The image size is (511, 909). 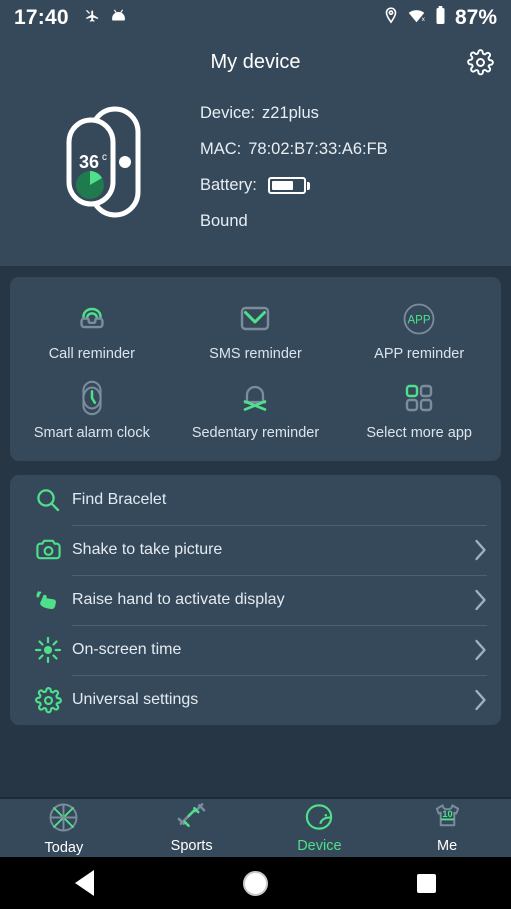 I want to click on reminder-sedentary: Sedentary reminder, so click(x=256, y=407).